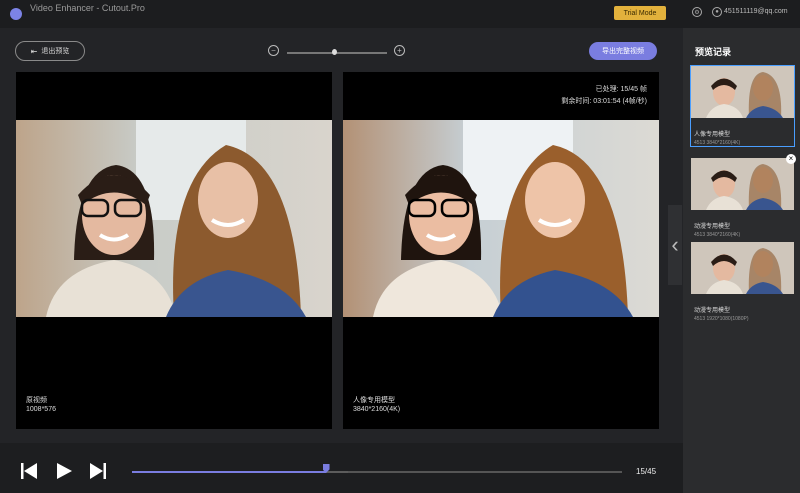 This screenshot has height=493, width=800. What do you see at coordinates (98, 471) in the screenshot?
I see `next-frame-icon` at bounding box center [98, 471].